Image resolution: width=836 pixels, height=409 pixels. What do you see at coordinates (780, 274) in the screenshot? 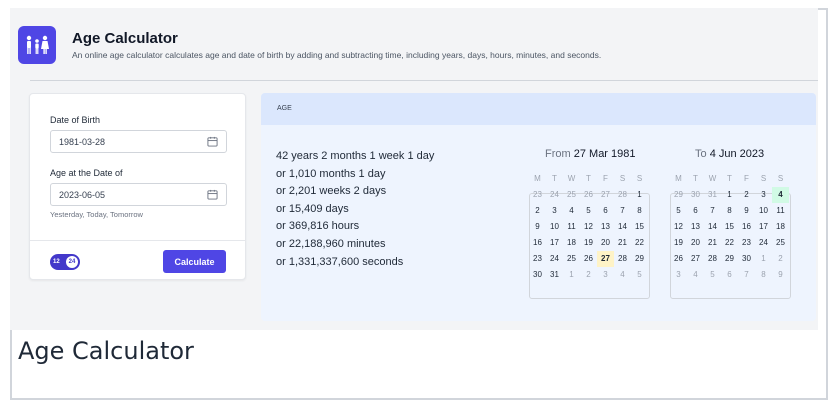
I see `calendar-day: 9` at bounding box center [780, 274].